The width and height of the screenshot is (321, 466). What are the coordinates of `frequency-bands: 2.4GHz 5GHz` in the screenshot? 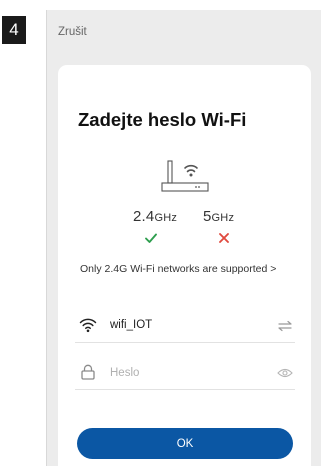 It's located at (184, 218).